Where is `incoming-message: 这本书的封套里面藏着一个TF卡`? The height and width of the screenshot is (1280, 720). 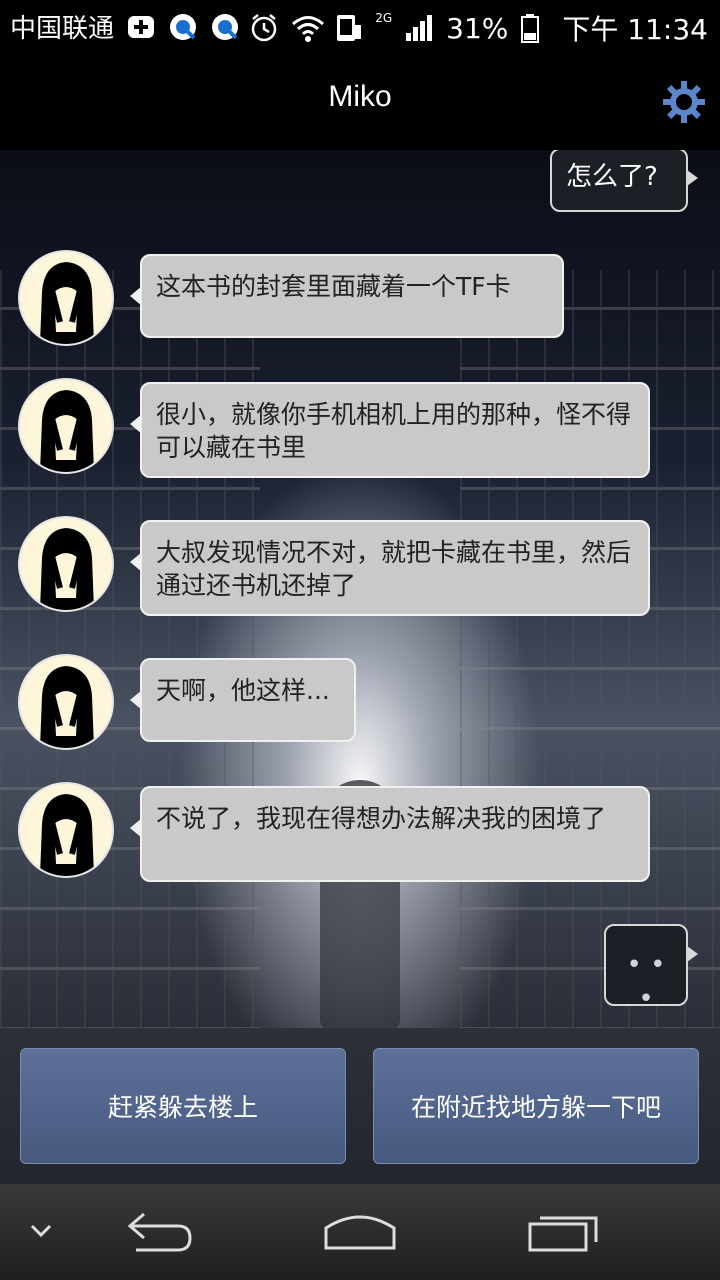 incoming-message: 这本书的封套里面藏着一个TF卡 is located at coordinates (347, 296).